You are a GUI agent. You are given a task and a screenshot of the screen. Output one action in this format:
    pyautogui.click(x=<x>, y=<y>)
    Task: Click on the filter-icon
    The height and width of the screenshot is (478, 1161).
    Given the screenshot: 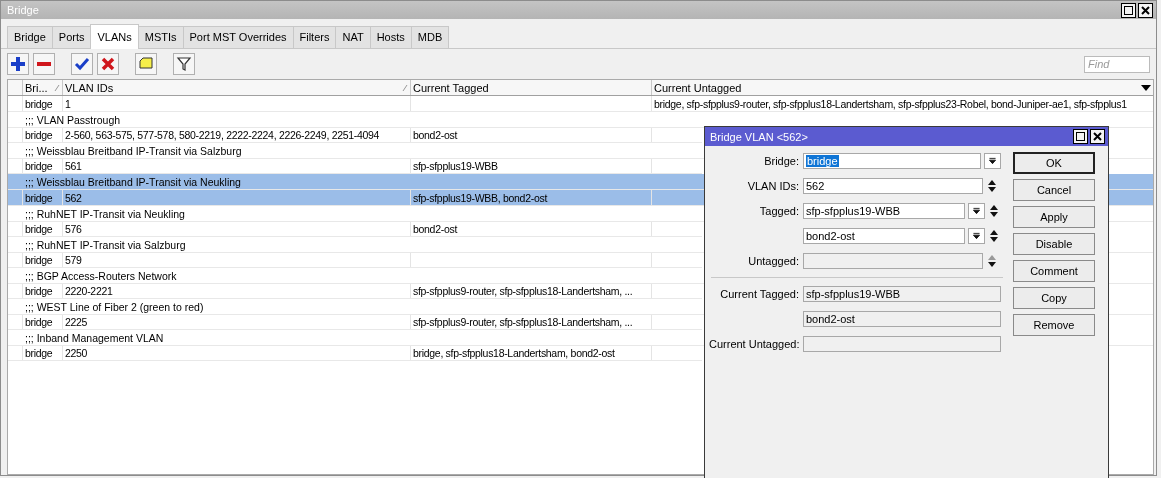 What is the action you would take?
    pyautogui.click(x=184, y=64)
    